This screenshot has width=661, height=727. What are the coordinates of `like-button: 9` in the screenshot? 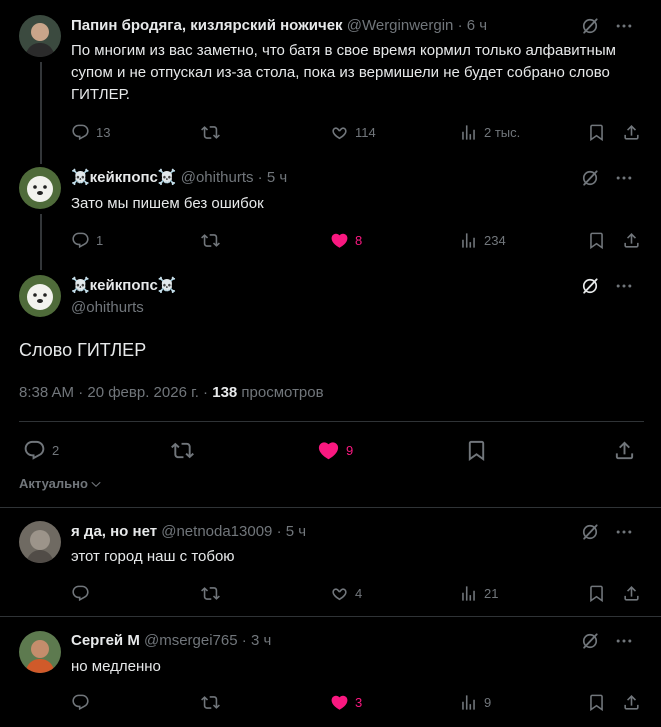 It's located at (335, 450).